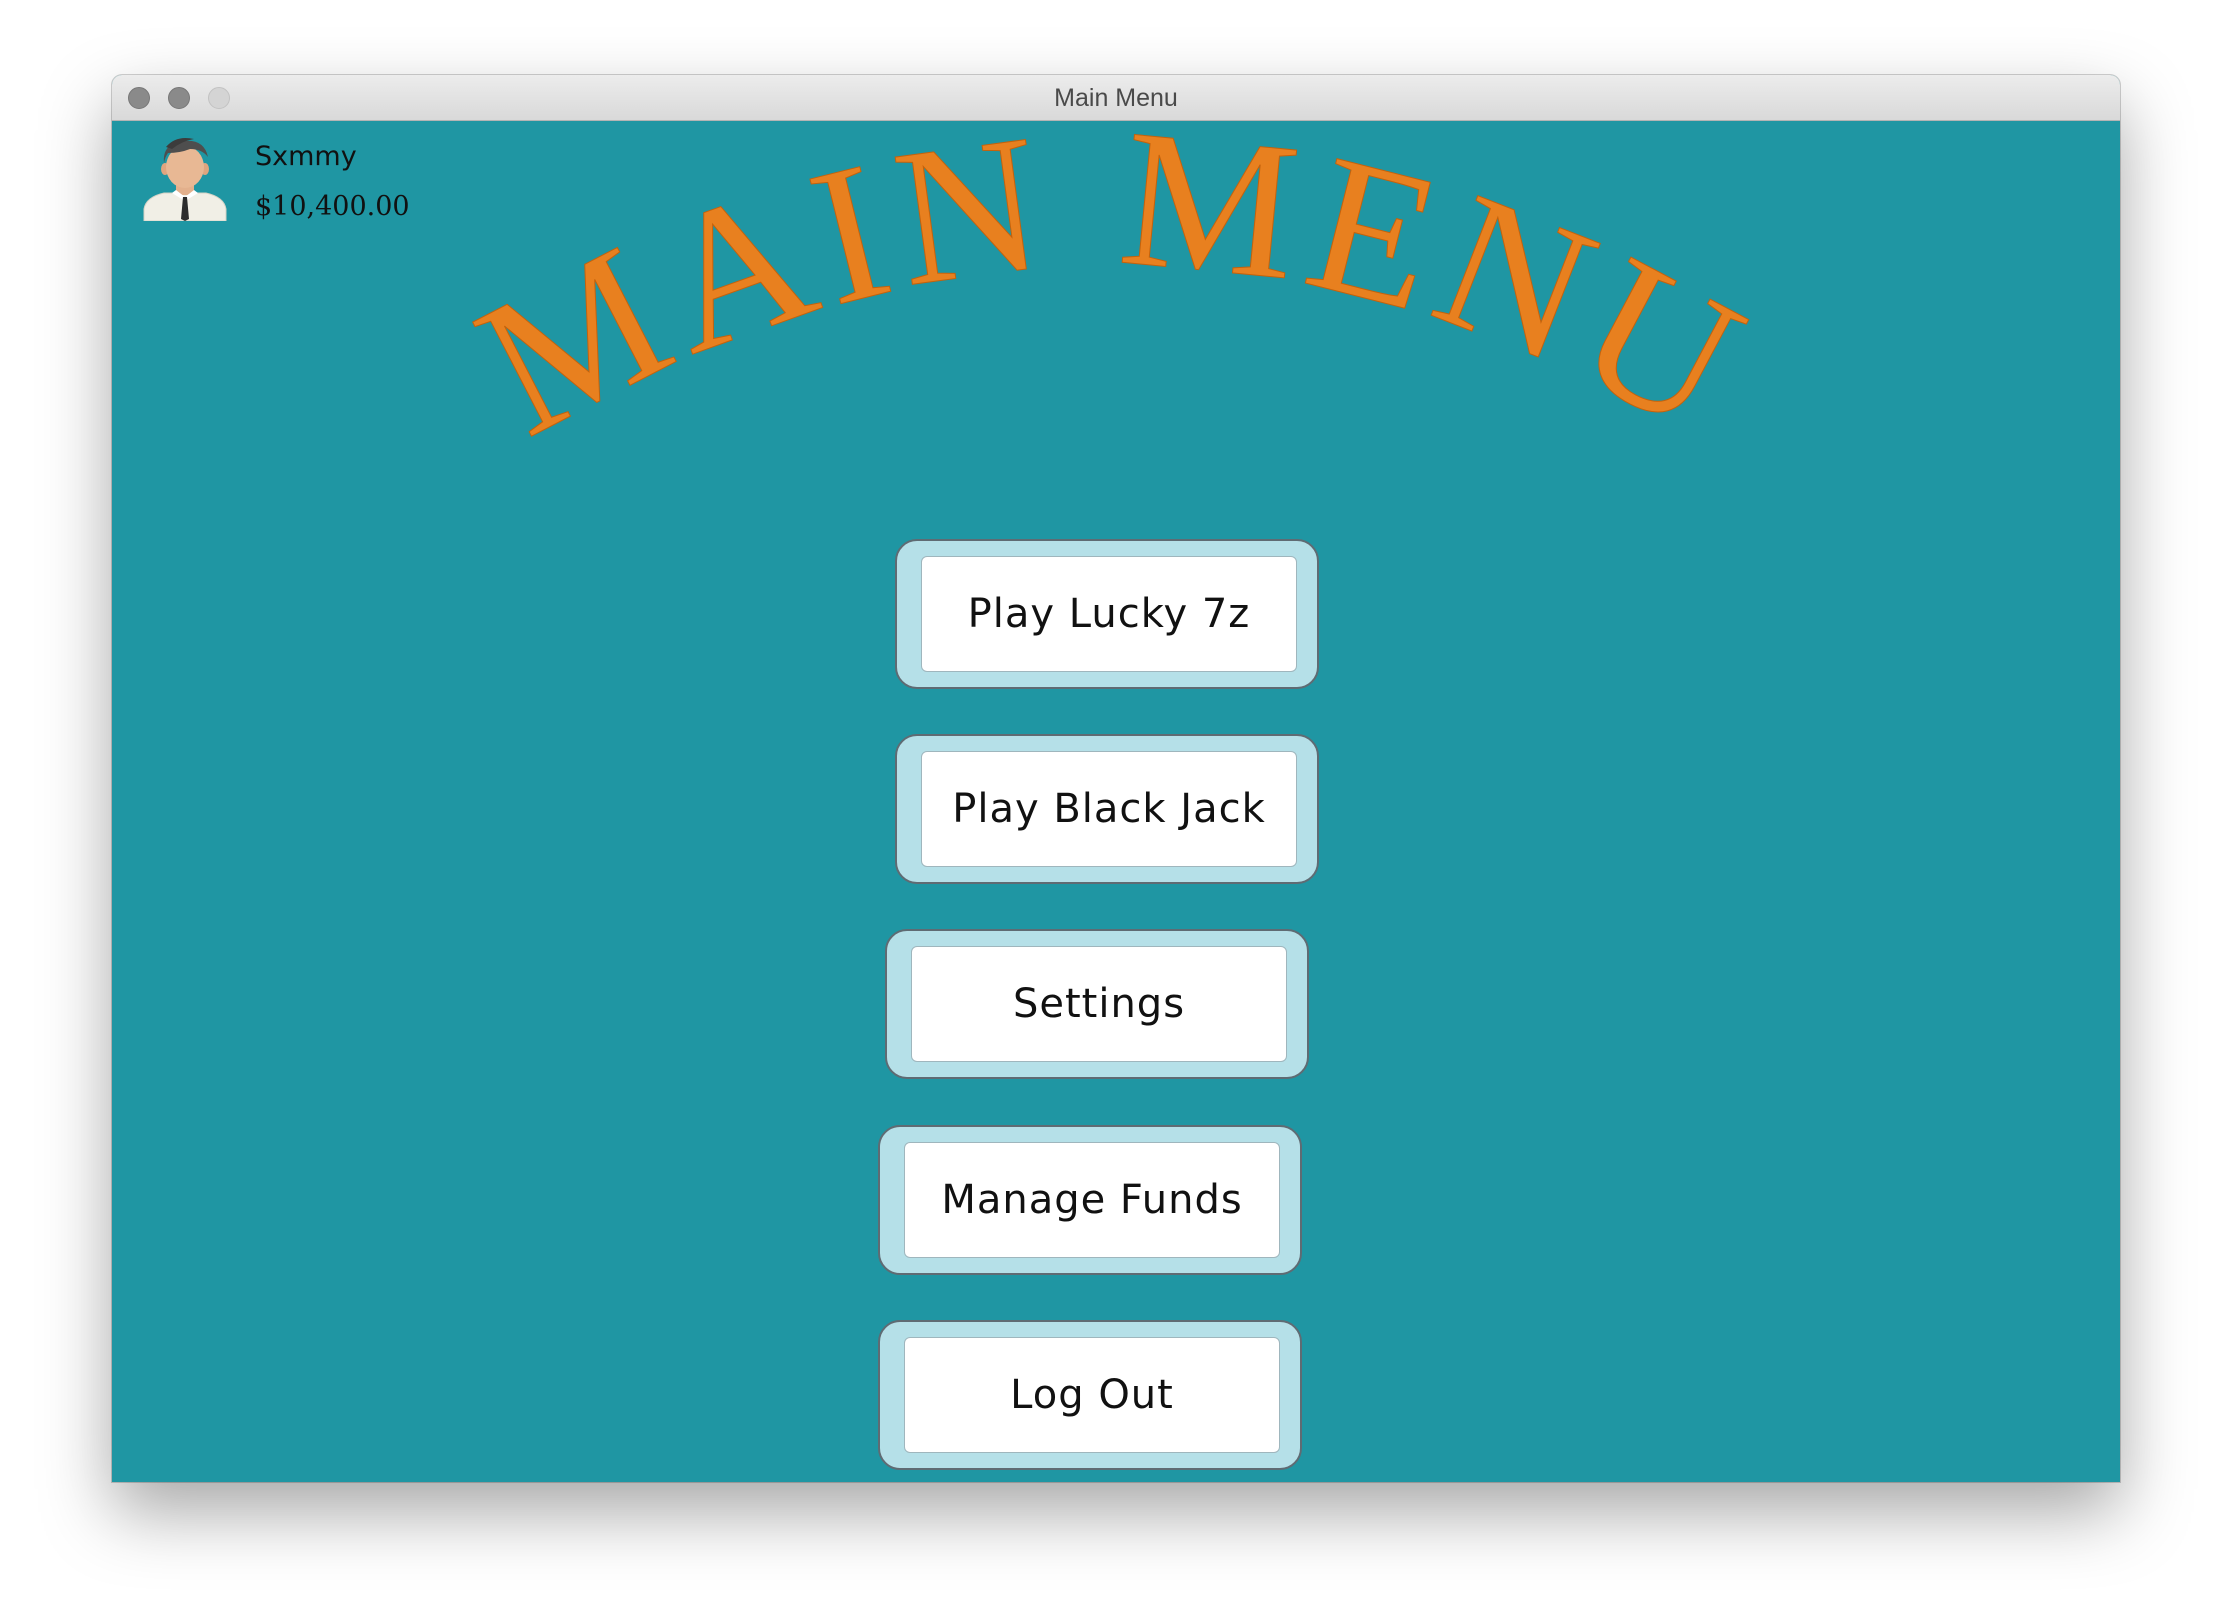  I want to click on play-black-jack-frame: Play Black Jack, so click(1107, 809).